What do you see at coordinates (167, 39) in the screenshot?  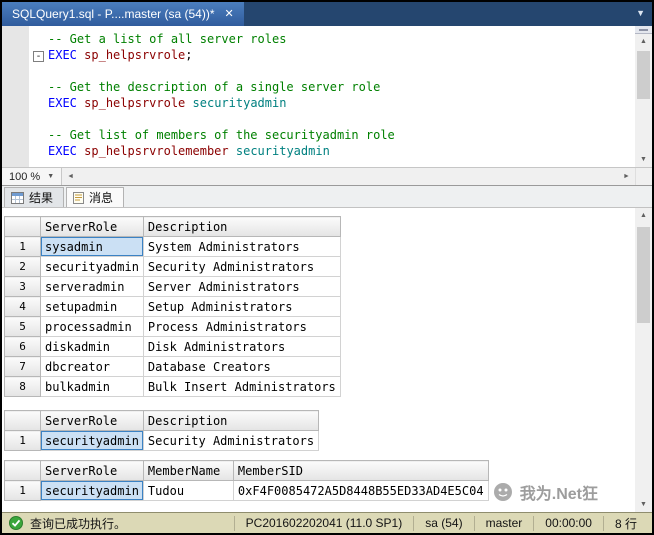 I see `code-line: -- Get a list of all server roles` at bounding box center [167, 39].